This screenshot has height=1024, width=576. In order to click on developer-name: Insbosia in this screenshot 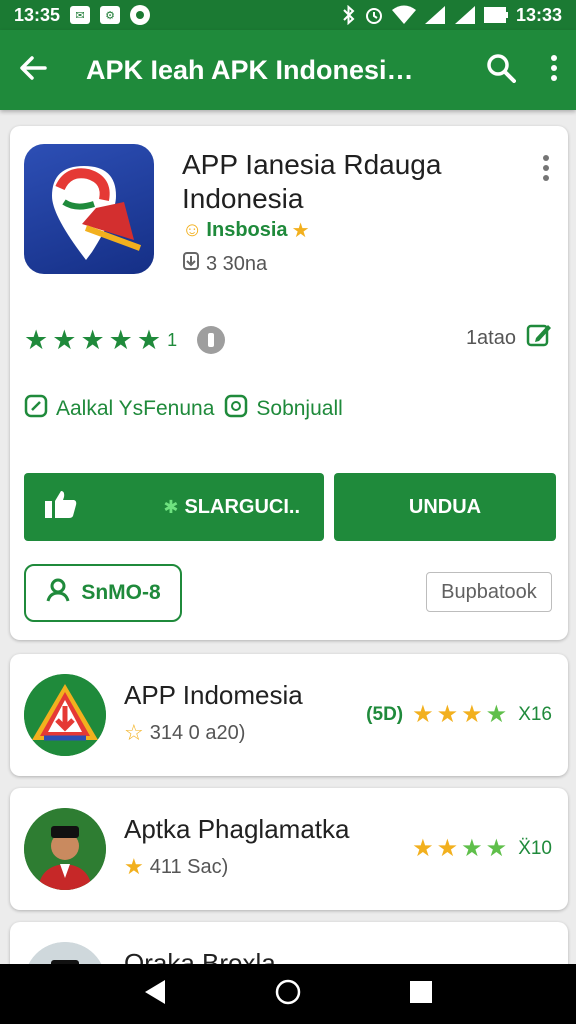, I will do `click(247, 230)`.